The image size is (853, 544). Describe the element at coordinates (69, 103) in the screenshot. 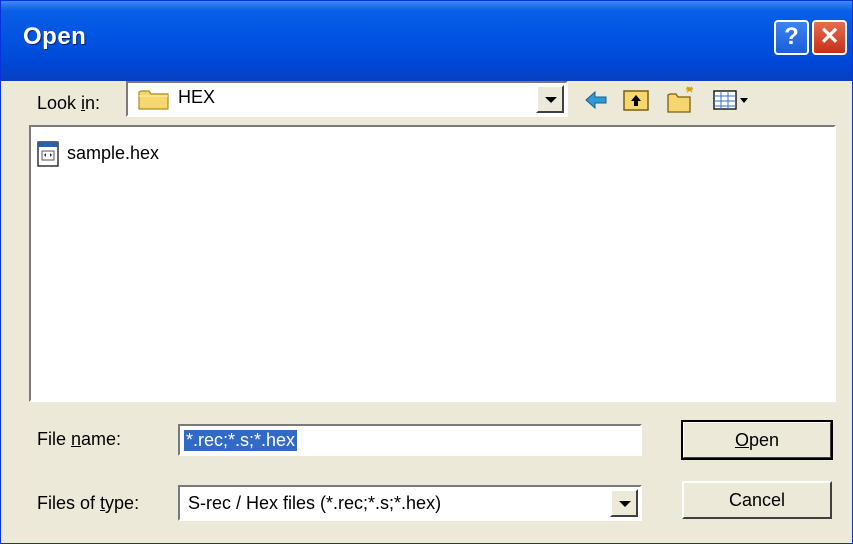

I see `look-in-label: Look in:` at that location.